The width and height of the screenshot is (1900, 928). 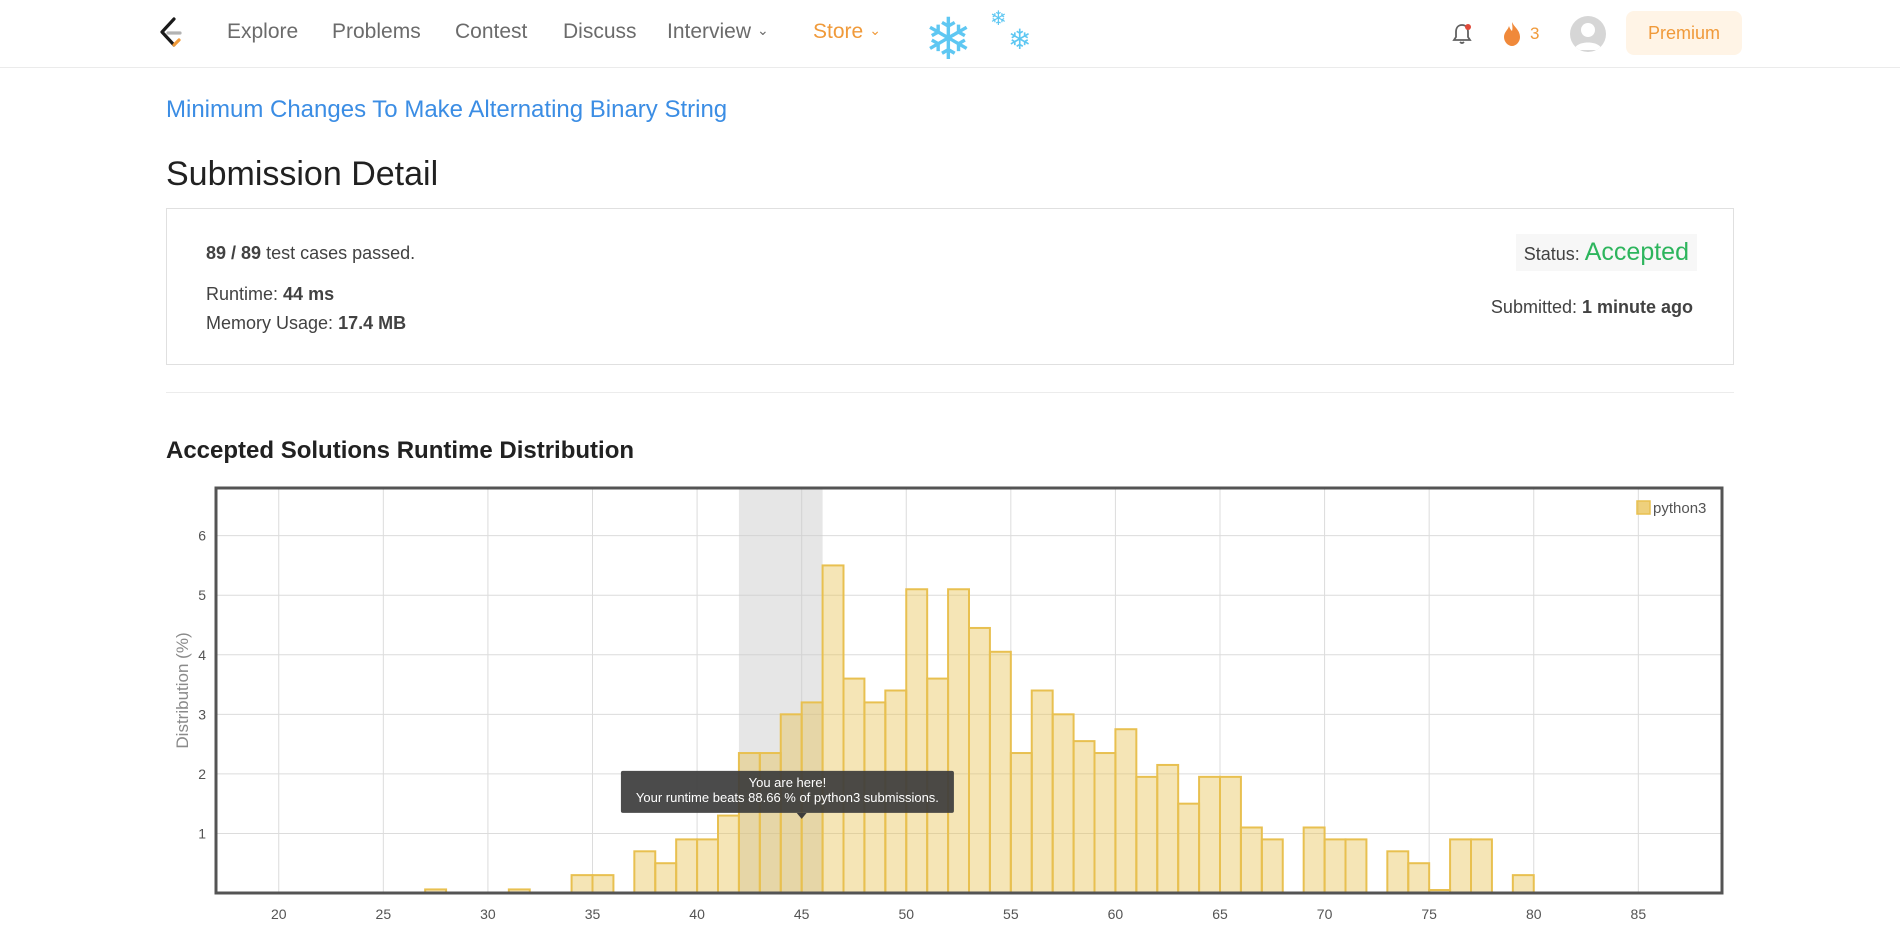 I want to click on x-tick-label: 85, so click(x=1639, y=914).